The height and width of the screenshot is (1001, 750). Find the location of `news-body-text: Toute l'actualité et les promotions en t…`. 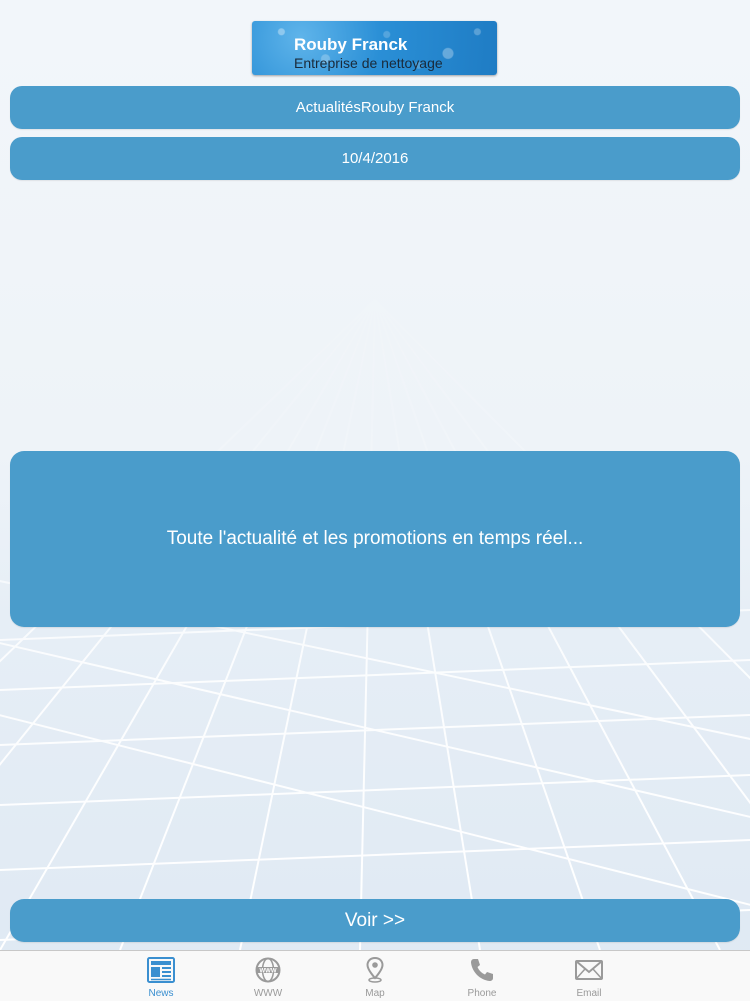

news-body-text: Toute l'actualité et les promotions en t… is located at coordinates (375, 538).